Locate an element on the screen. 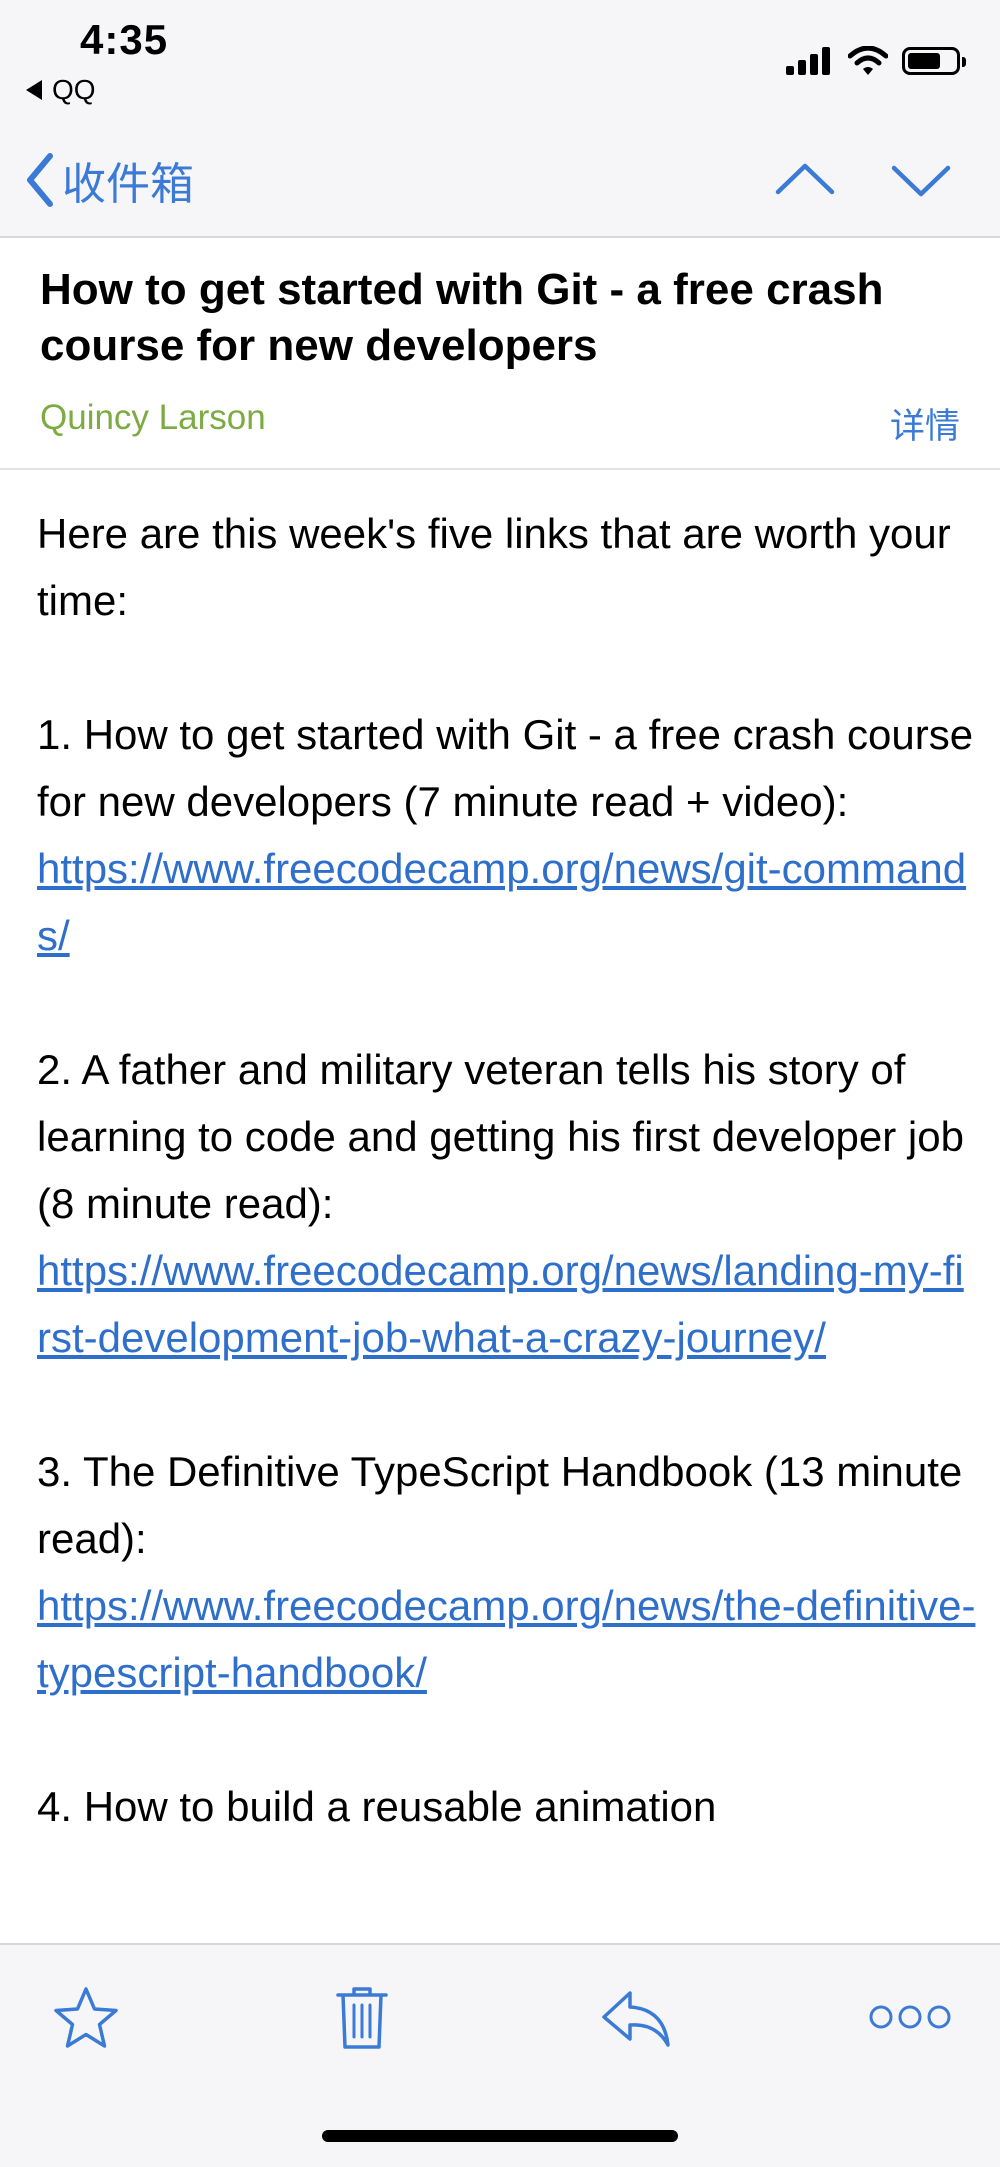  chevron-down-icon is located at coordinates (921, 182).